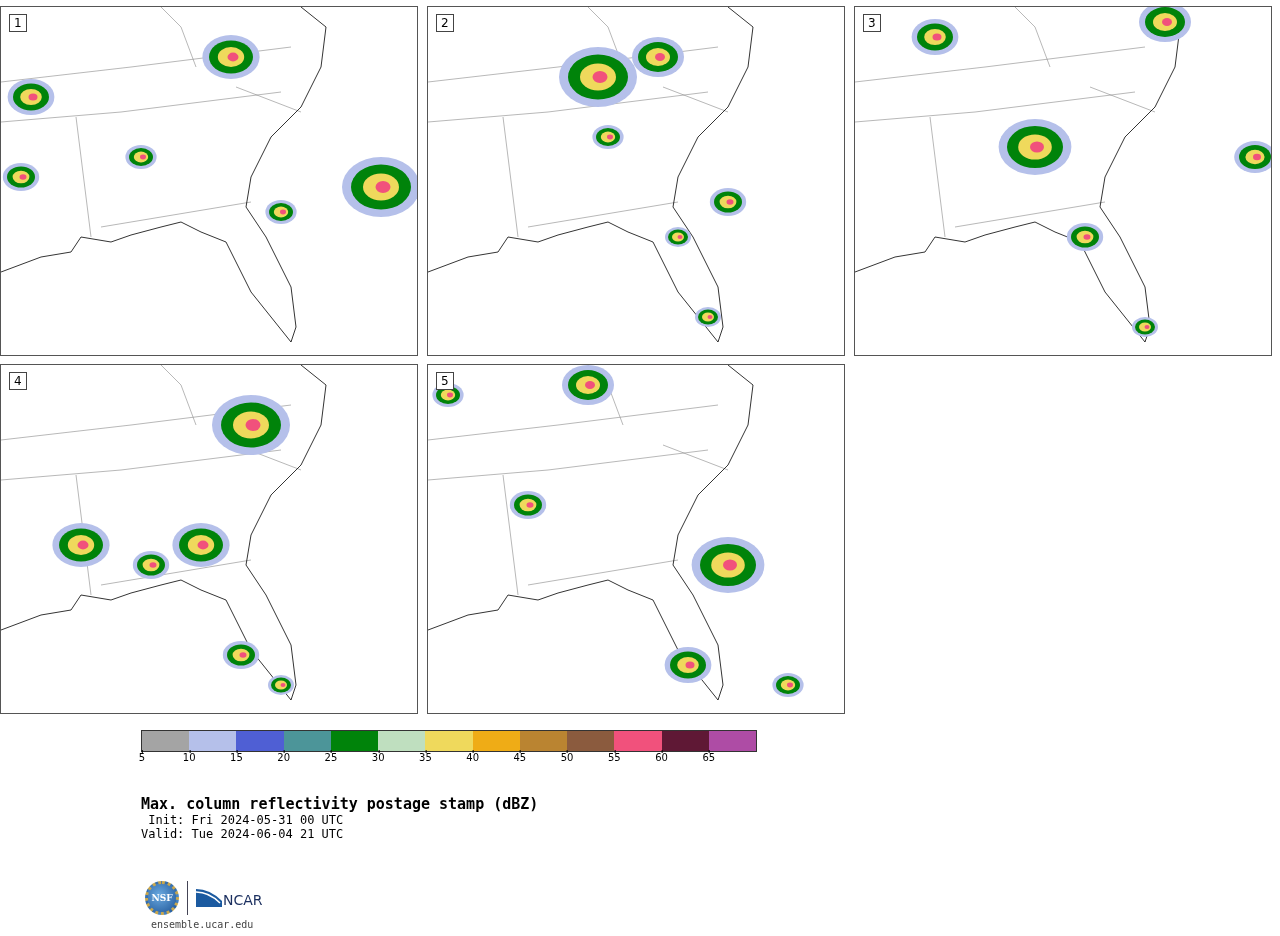  I want to click on website-link: ensemble.ucar.edu, so click(715, 924).